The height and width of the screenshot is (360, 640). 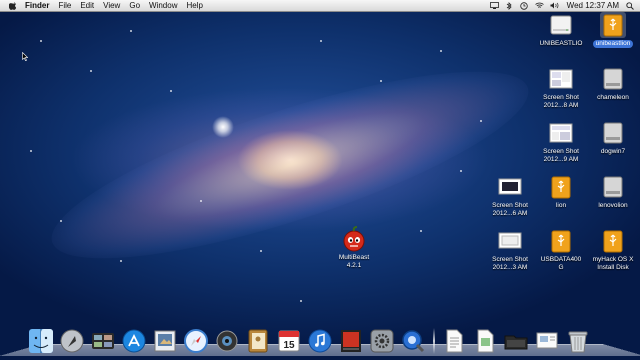 I want to click on mission-control-icon, so click(x=103, y=341).